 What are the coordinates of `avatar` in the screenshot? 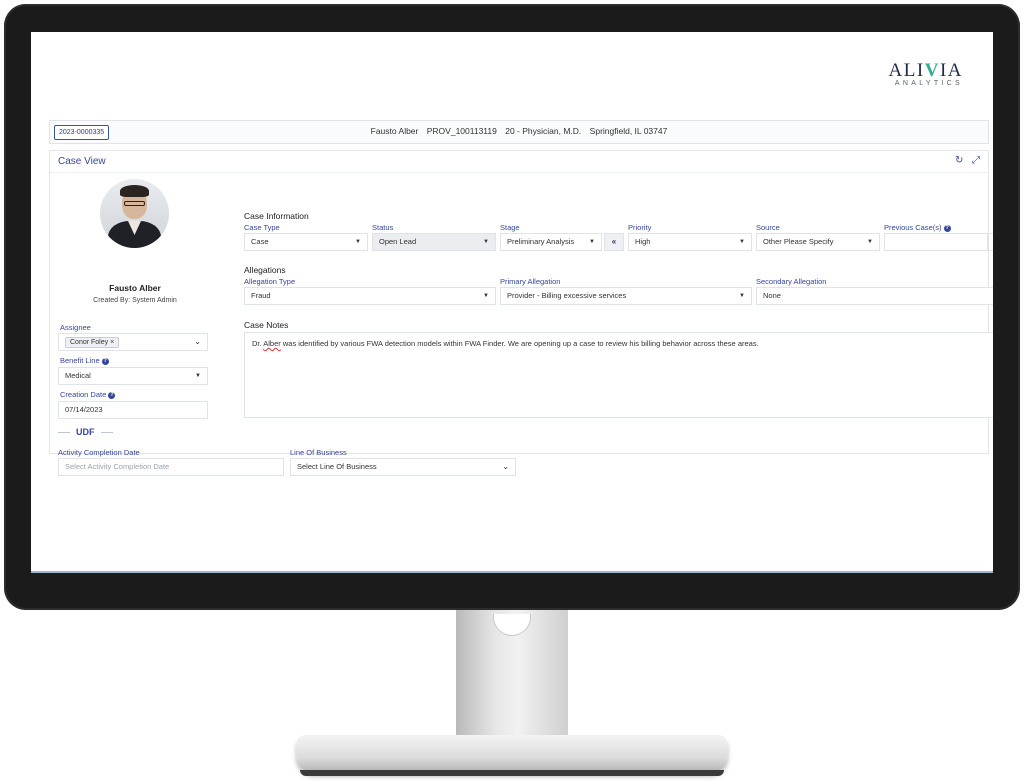 It's located at (134, 213).